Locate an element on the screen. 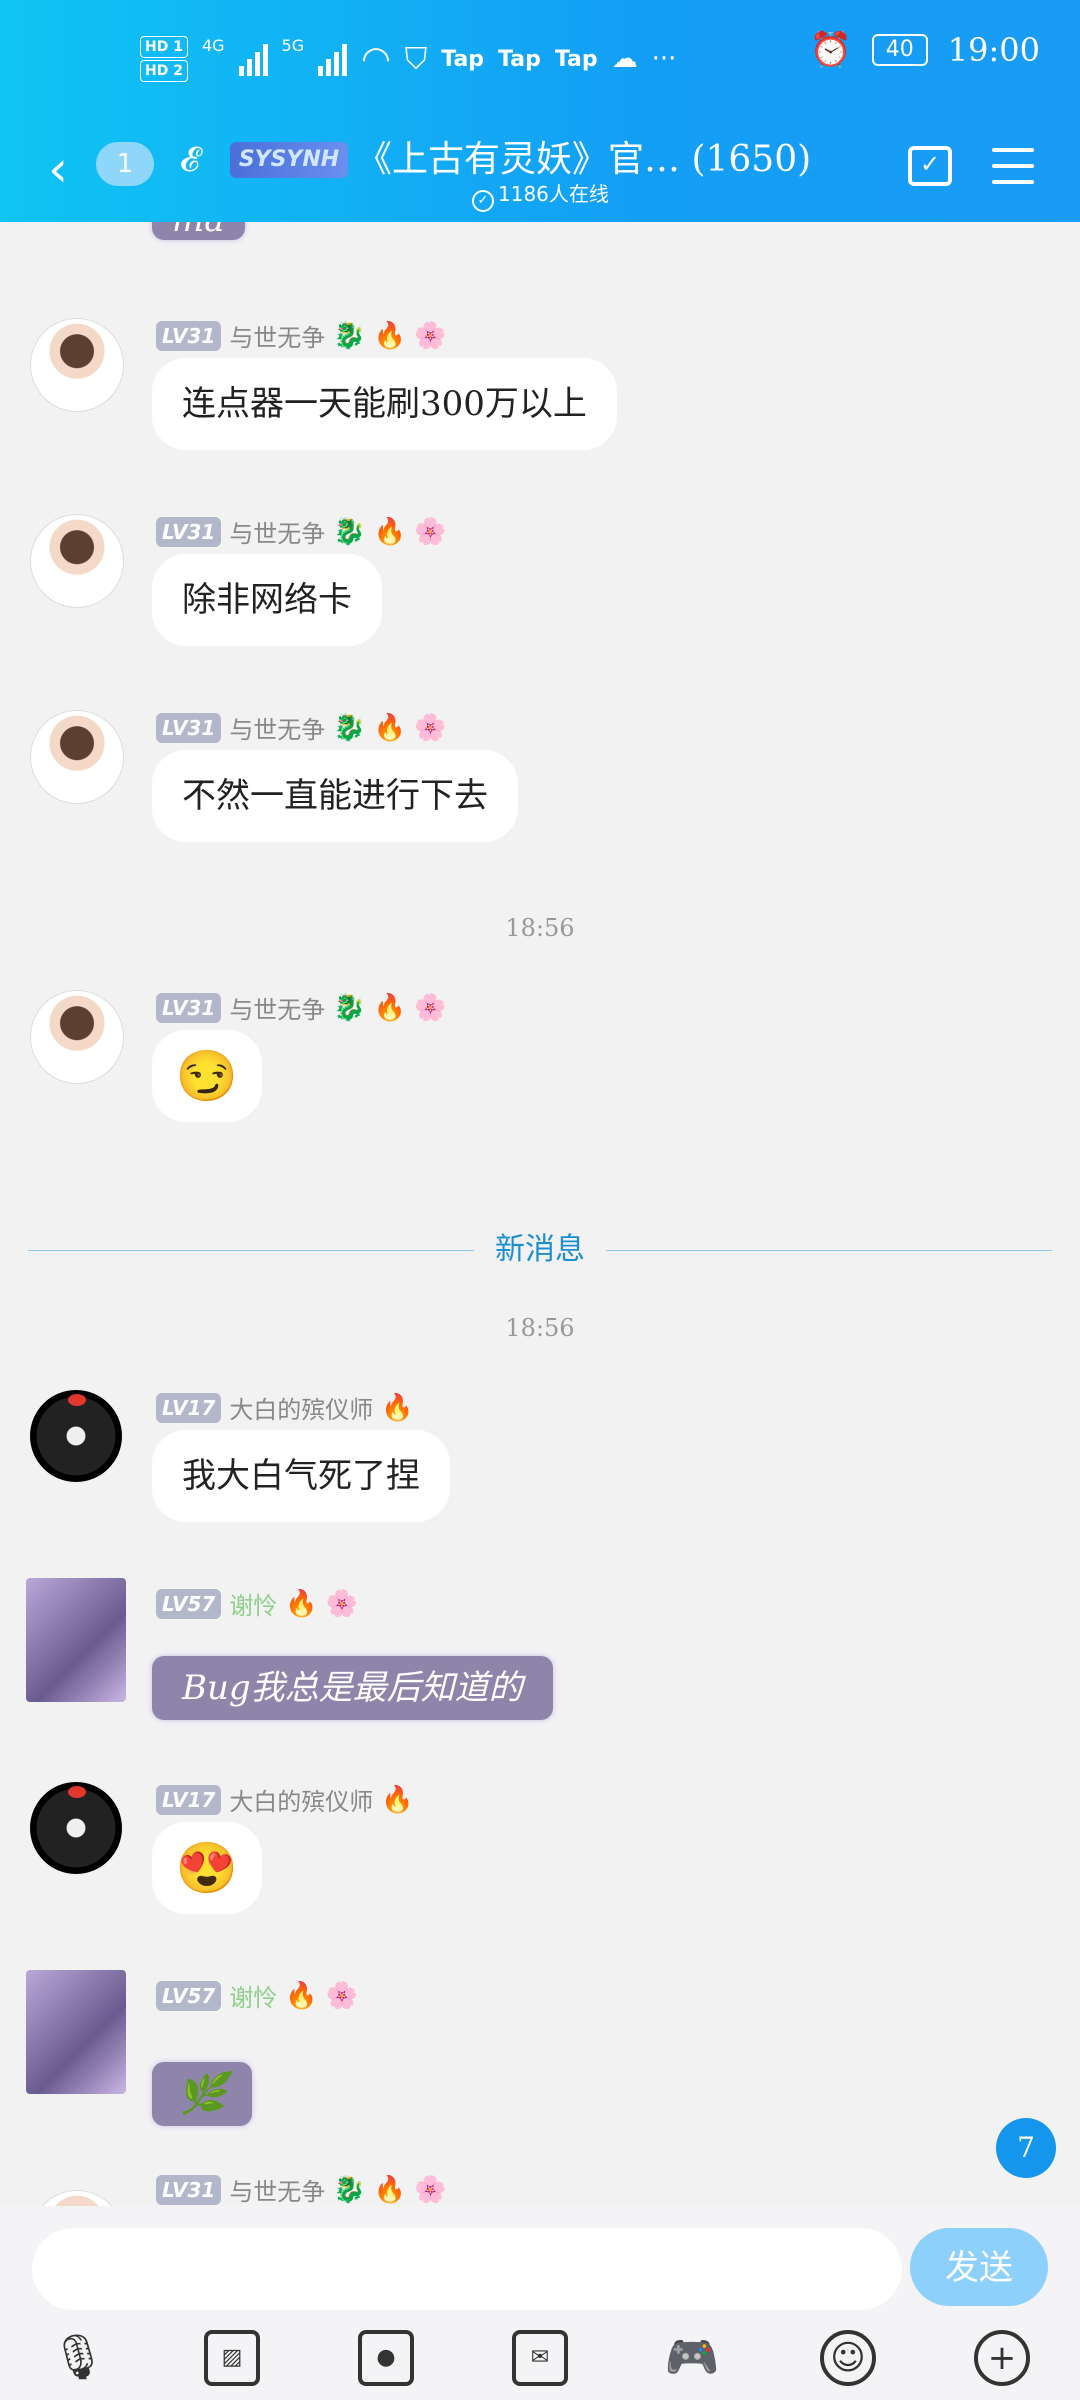 Image resolution: width=1080 pixels, height=2400 pixels. signal-icon is located at coordinates (253, 59).